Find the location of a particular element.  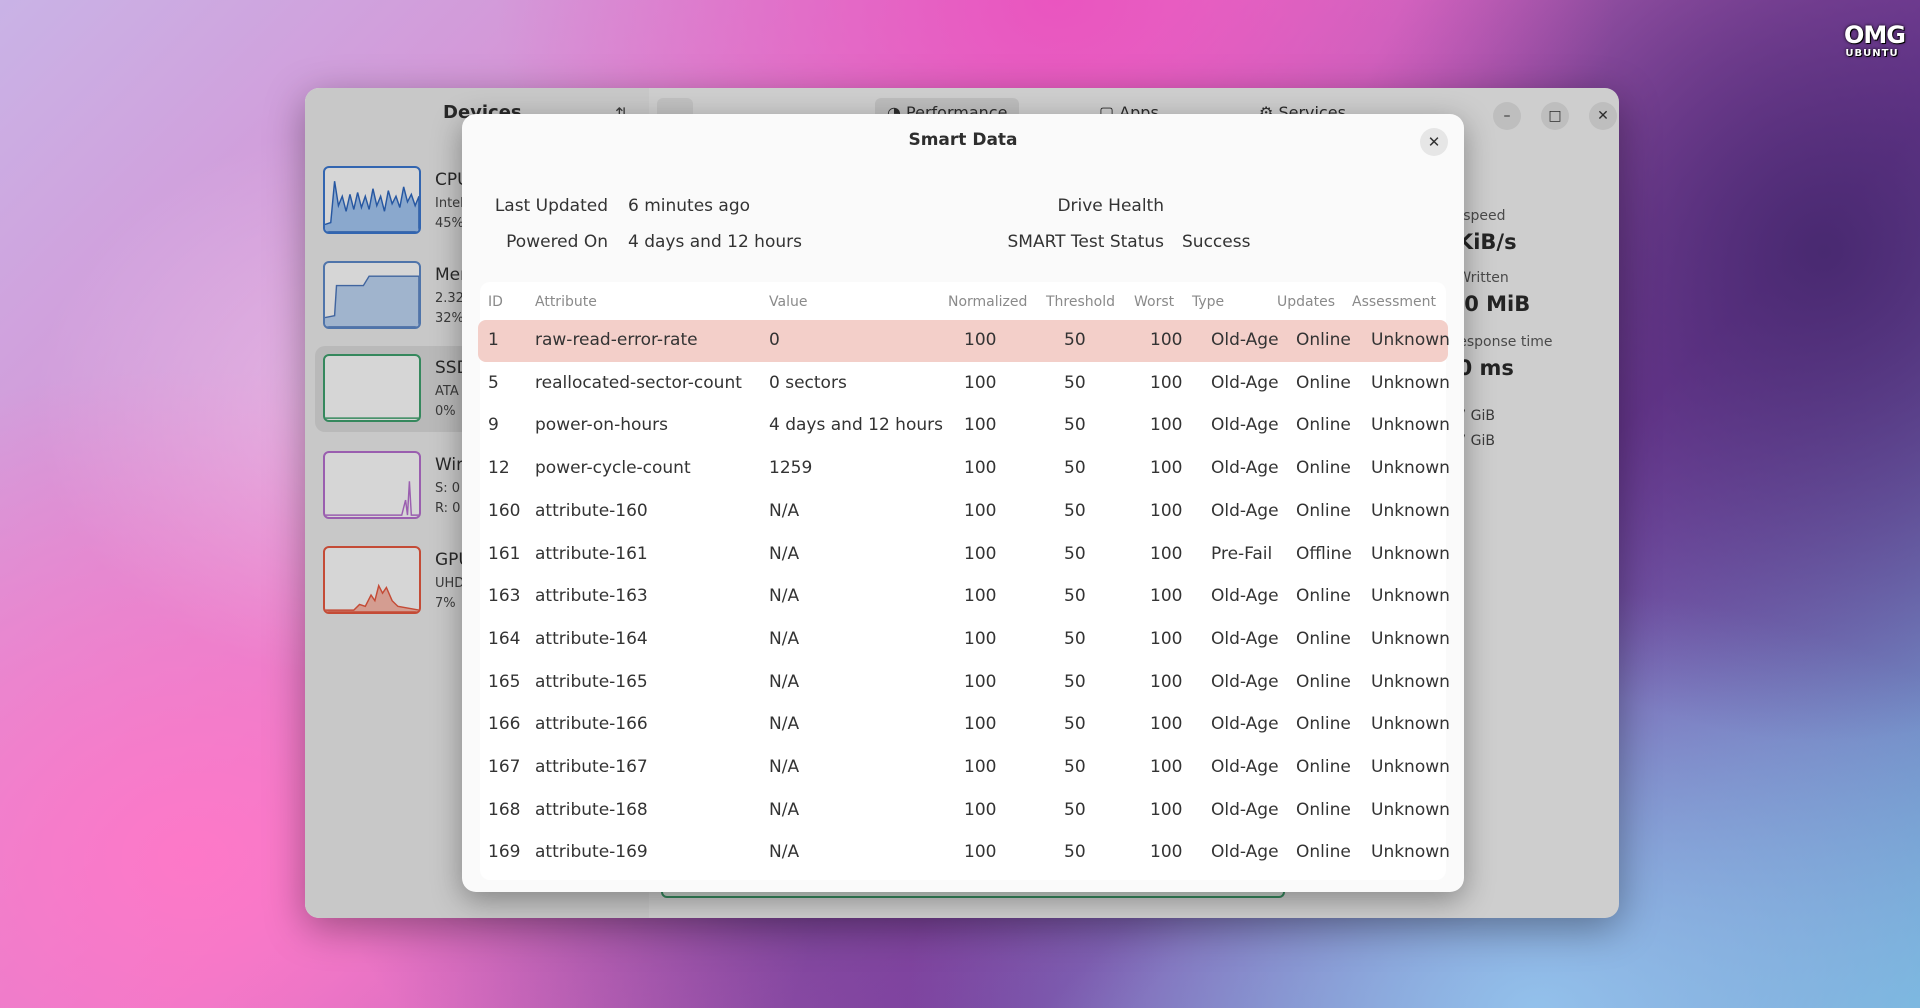

last-updated-value: 6 minutes ago is located at coordinates (689, 206).